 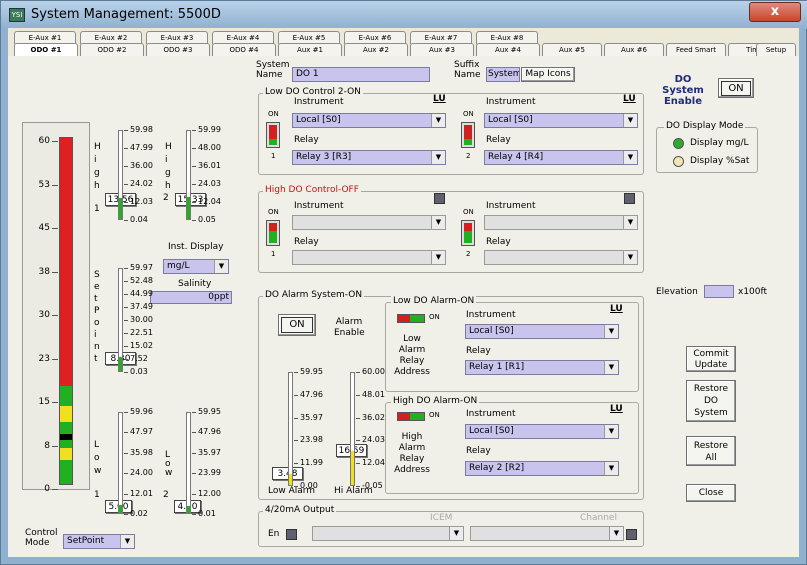 What do you see at coordinates (711, 401) in the screenshot?
I see `restore-do-system-button: Restore DO System` at bounding box center [711, 401].